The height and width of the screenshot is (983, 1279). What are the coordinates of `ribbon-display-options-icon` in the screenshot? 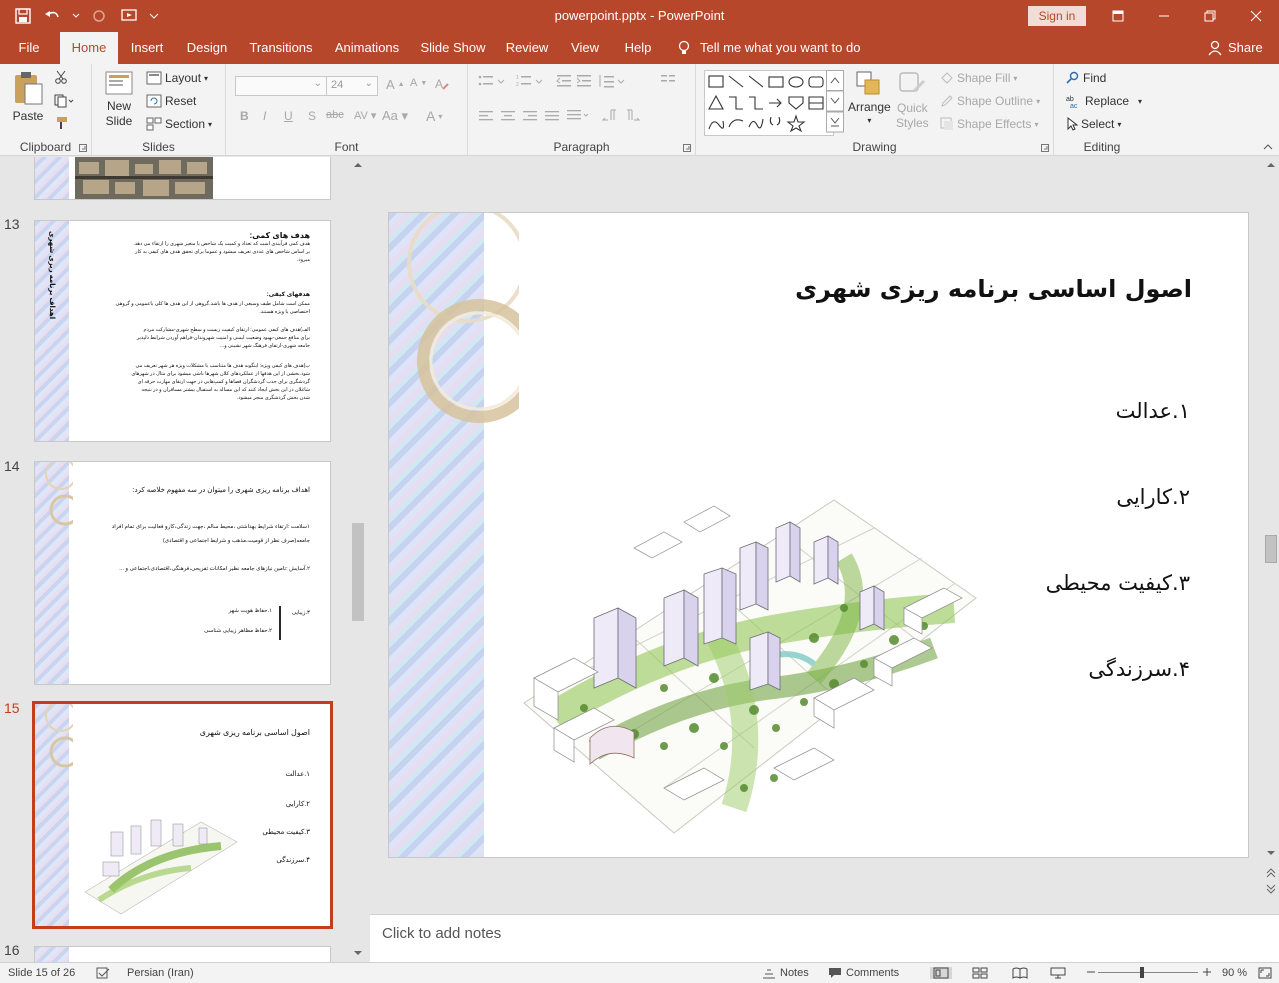 It's located at (1118, 16).